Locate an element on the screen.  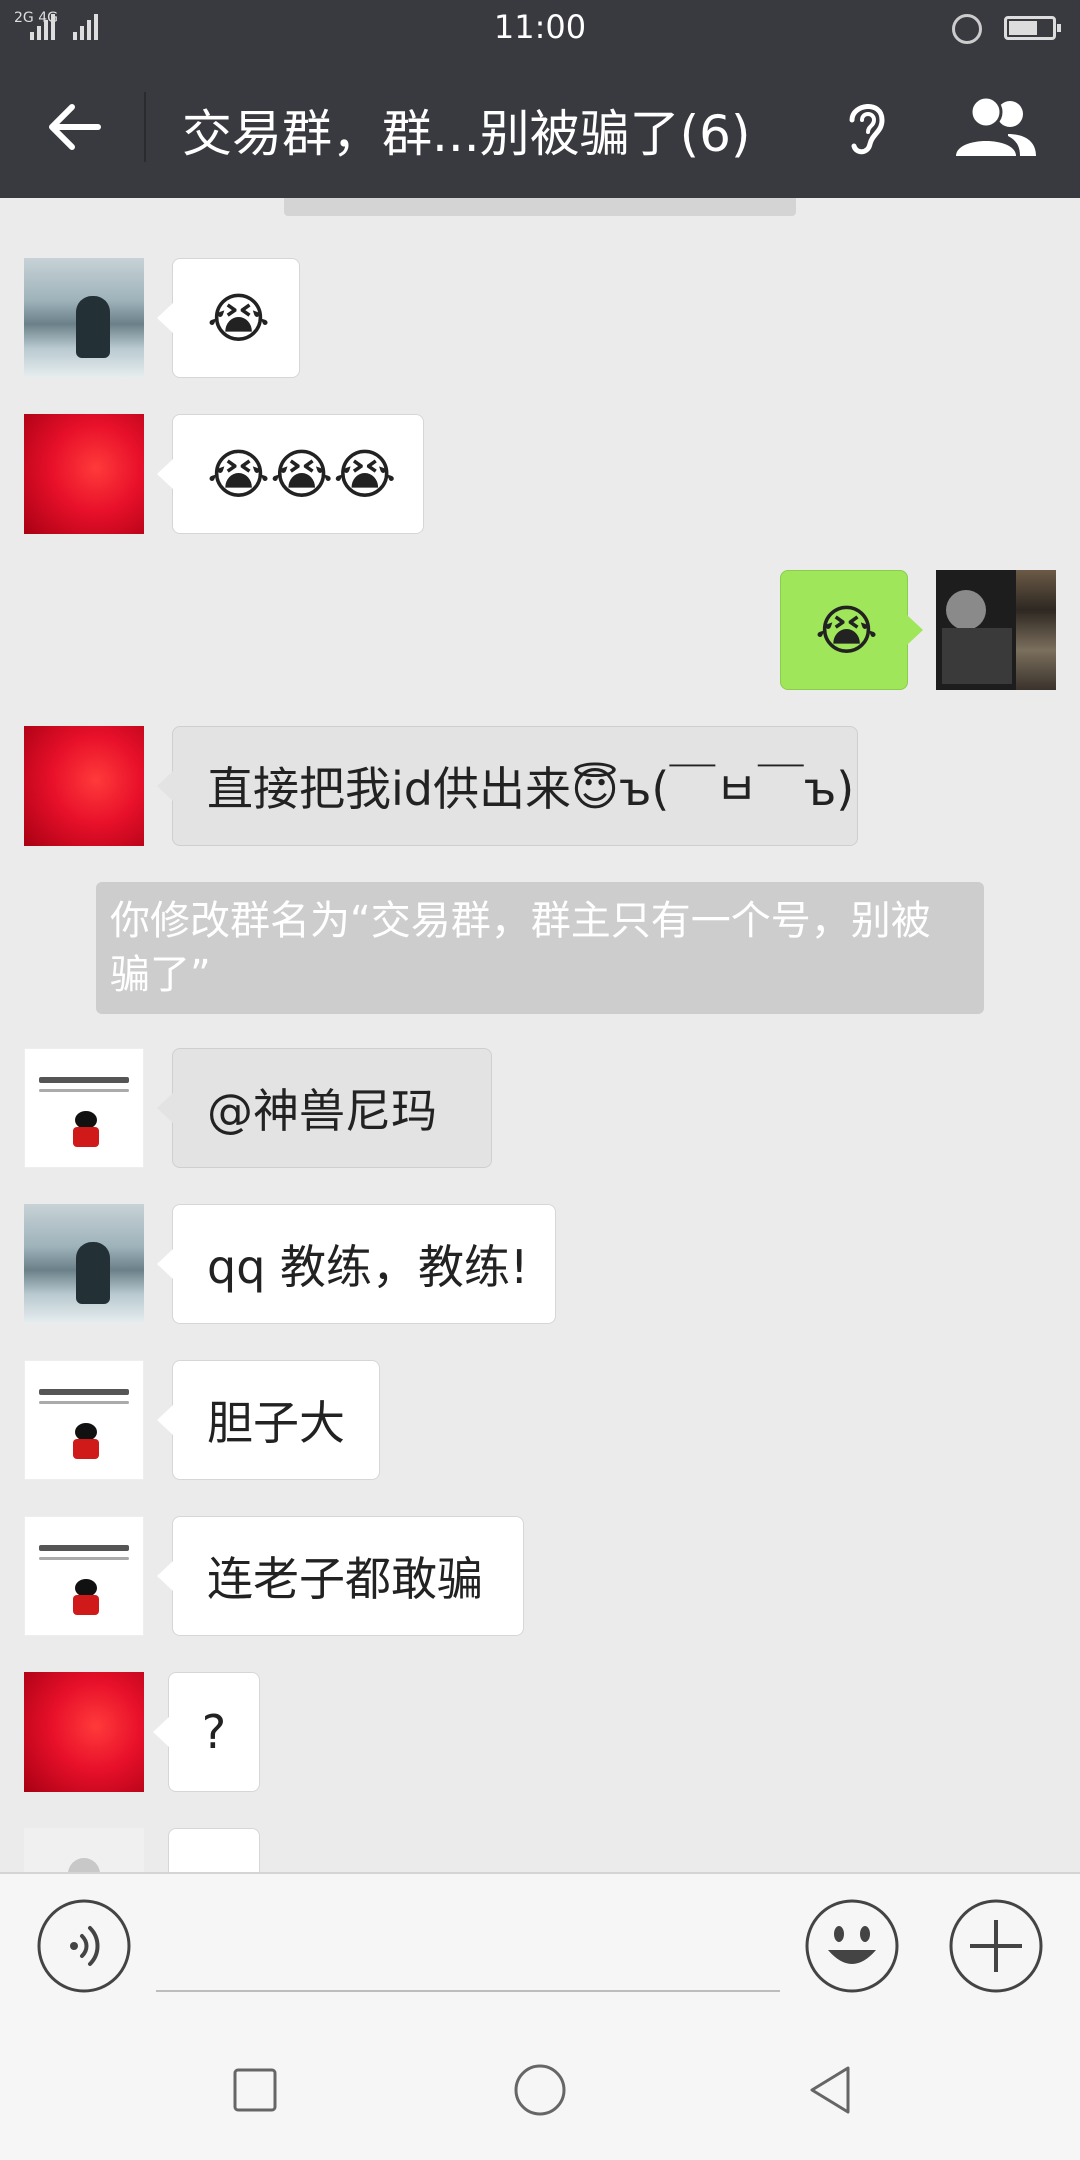
triangle-back-nav-icon is located at coordinates (830, 2090).